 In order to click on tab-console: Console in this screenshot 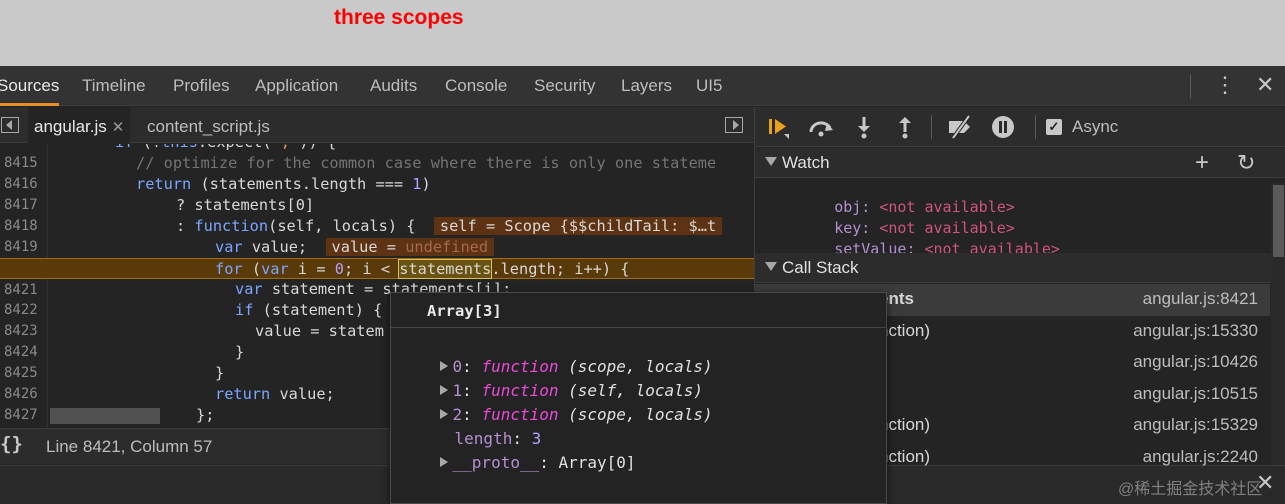, I will do `click(476, 86)`.